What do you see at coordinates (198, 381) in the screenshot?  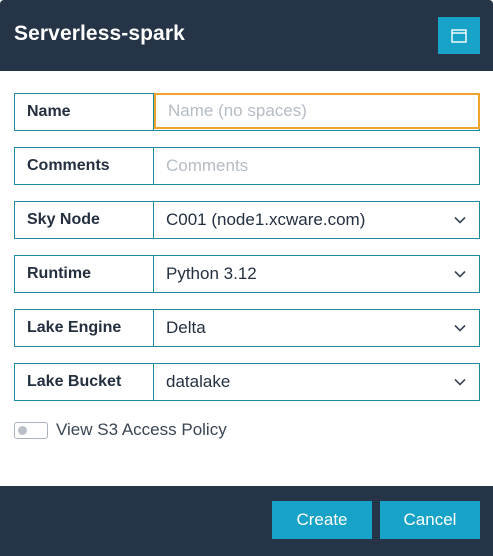 I see `lake-bucket-value: datalake` at bounding box center [198, 381].